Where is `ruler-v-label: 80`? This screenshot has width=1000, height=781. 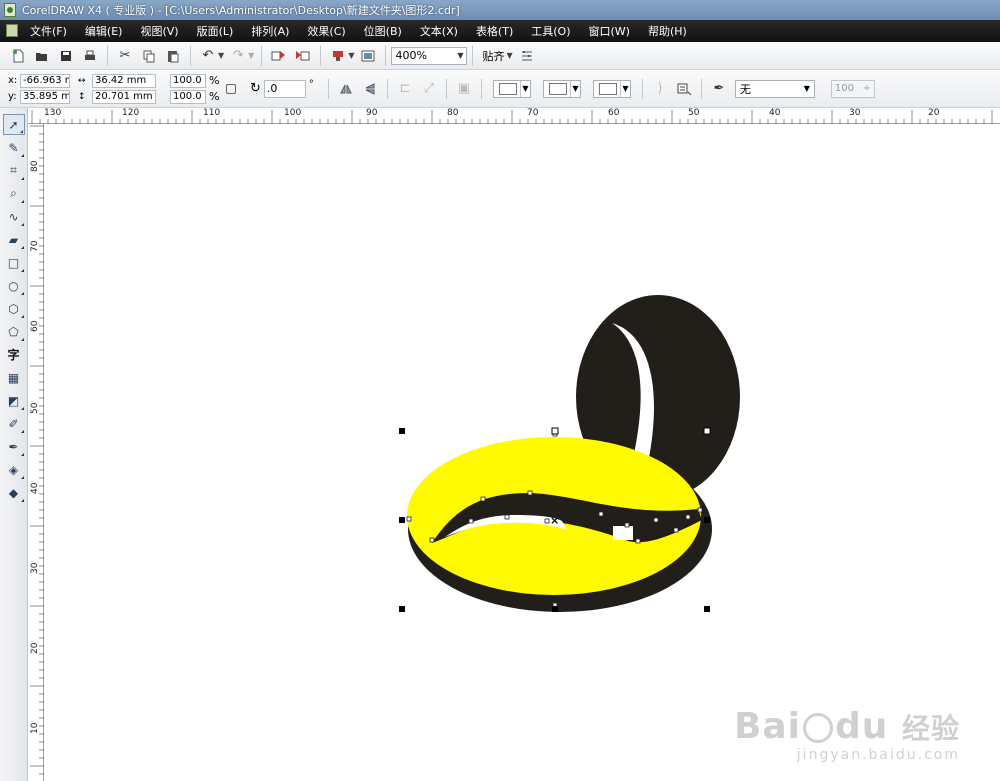 ruler-v-label: 80 is located at coordinates (35, 166).